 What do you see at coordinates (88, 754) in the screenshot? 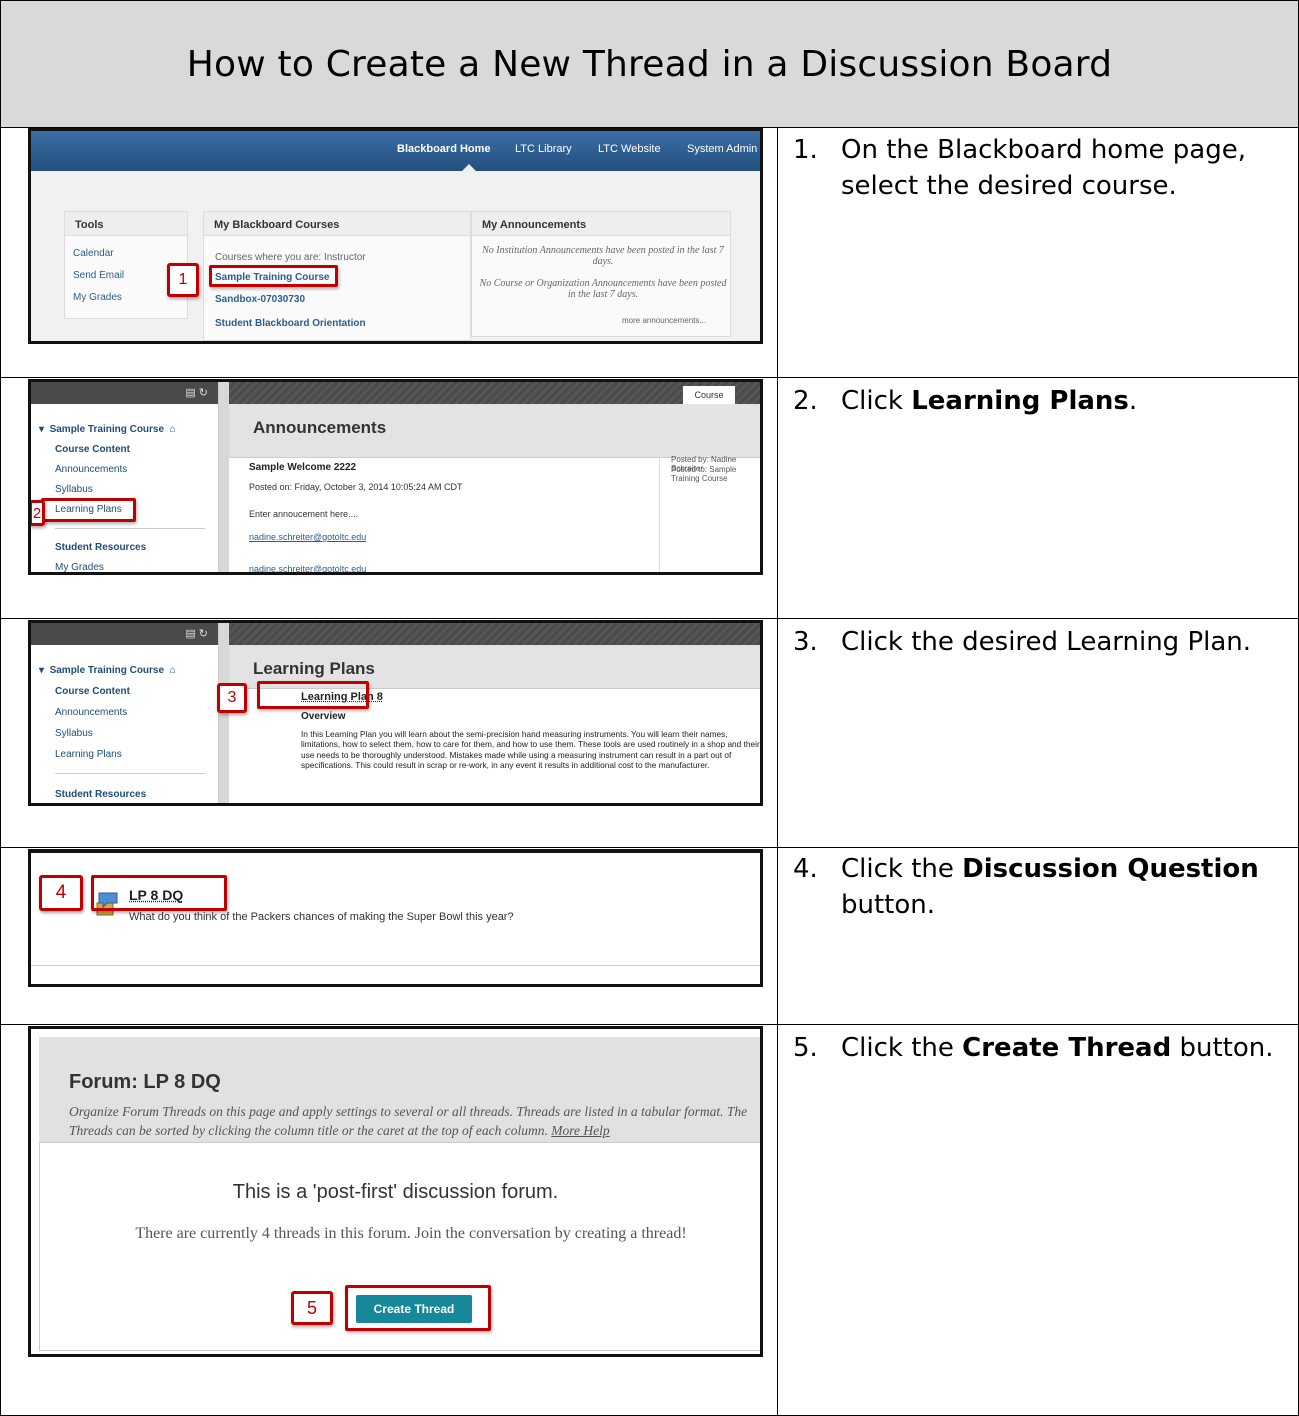
I see `menu-item-learning-plans: Learning Plans` at bounding box center [88, 754].